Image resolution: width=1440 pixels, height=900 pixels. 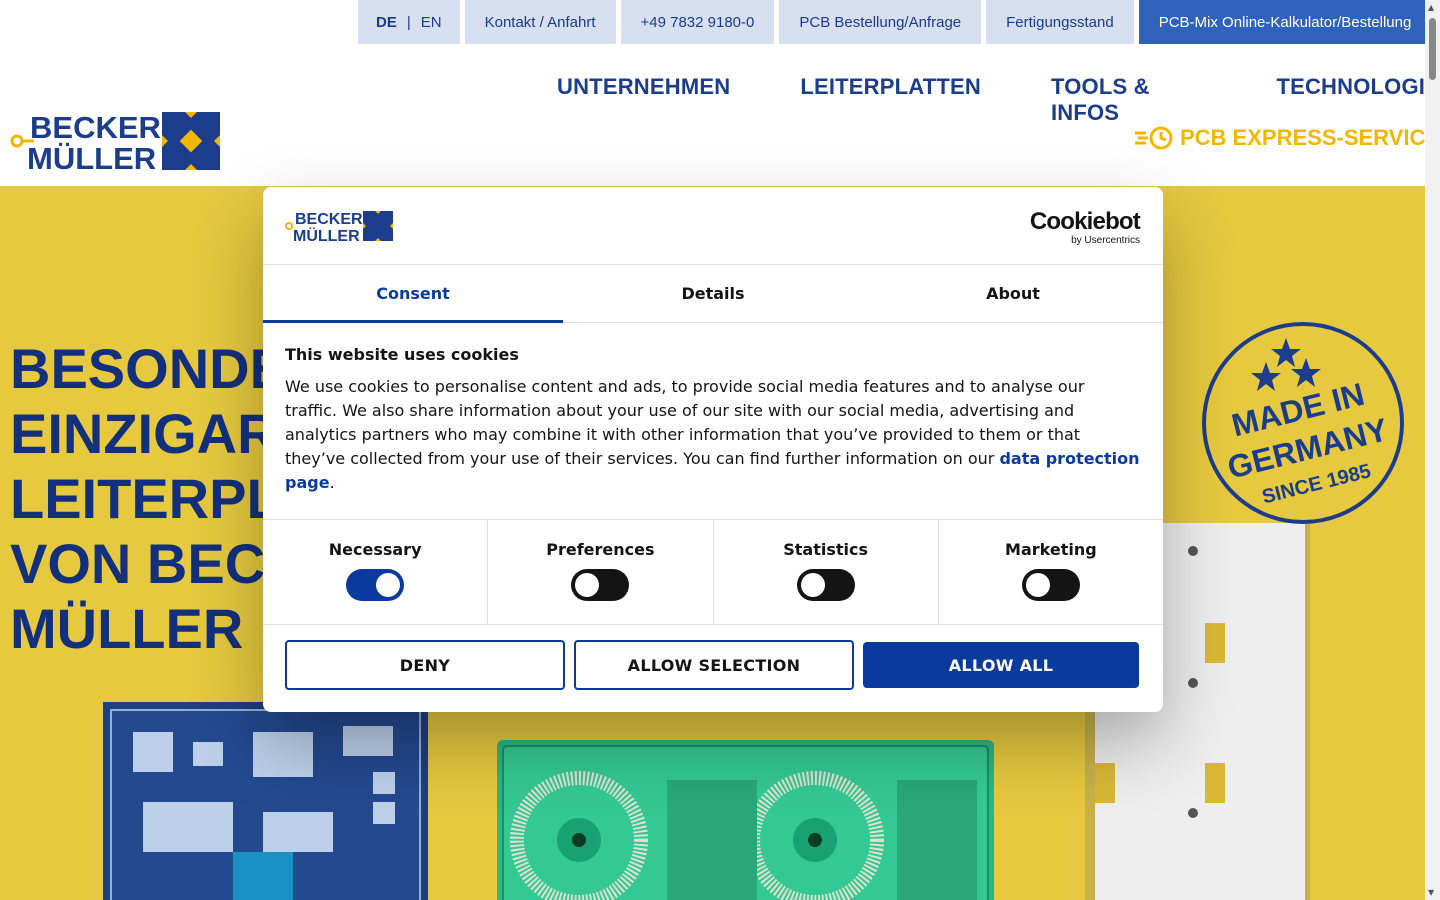 I want to click on category-marketing: Marketing, so click(x=1051, y=572).